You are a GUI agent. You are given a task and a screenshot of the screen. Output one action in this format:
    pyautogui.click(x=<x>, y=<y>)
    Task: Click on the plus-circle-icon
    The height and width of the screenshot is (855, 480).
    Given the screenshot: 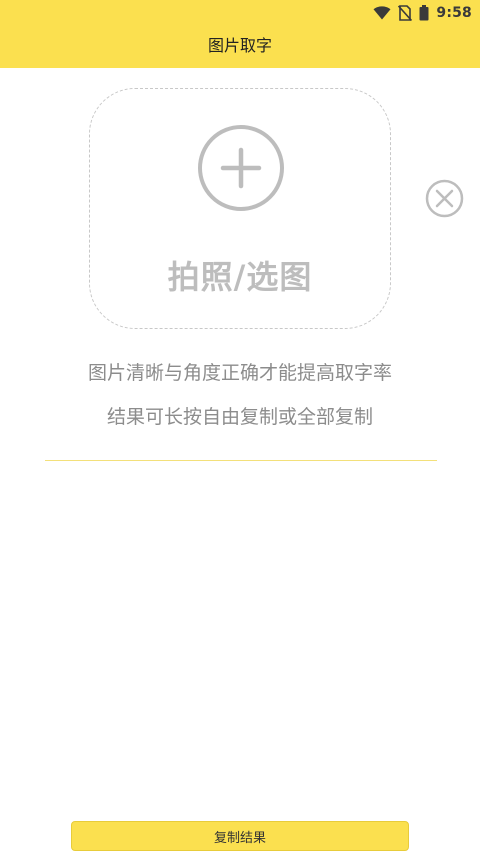 What is the action you would take?
    pyautogui.click(x=241, y=168)
    